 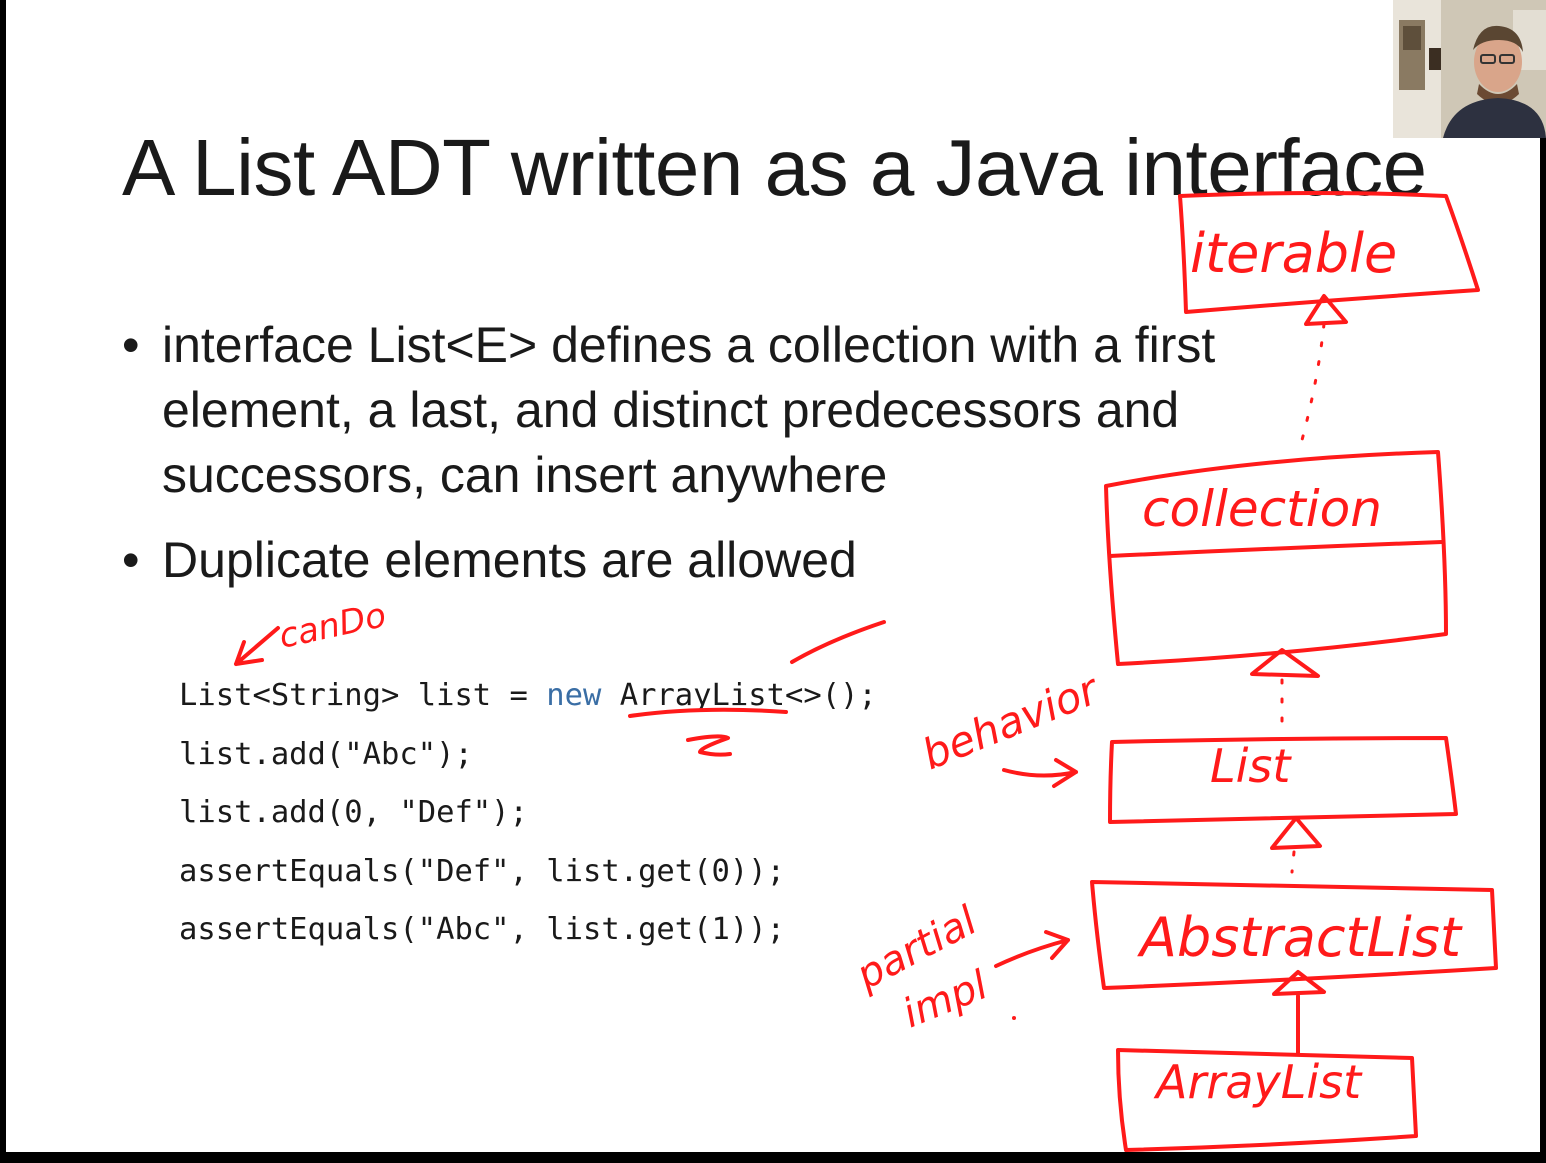 I want to click on code-line: assertEquals("Abc", list.get(1));, so click(x=482, y=929).